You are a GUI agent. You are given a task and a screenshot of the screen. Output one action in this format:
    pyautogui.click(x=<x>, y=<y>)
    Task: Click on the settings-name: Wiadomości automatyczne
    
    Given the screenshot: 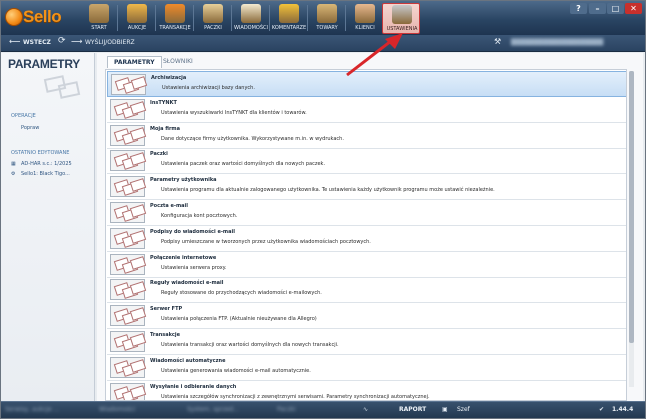 What is the action you would take?
    pyautogui.click(x=188, y=360)
    